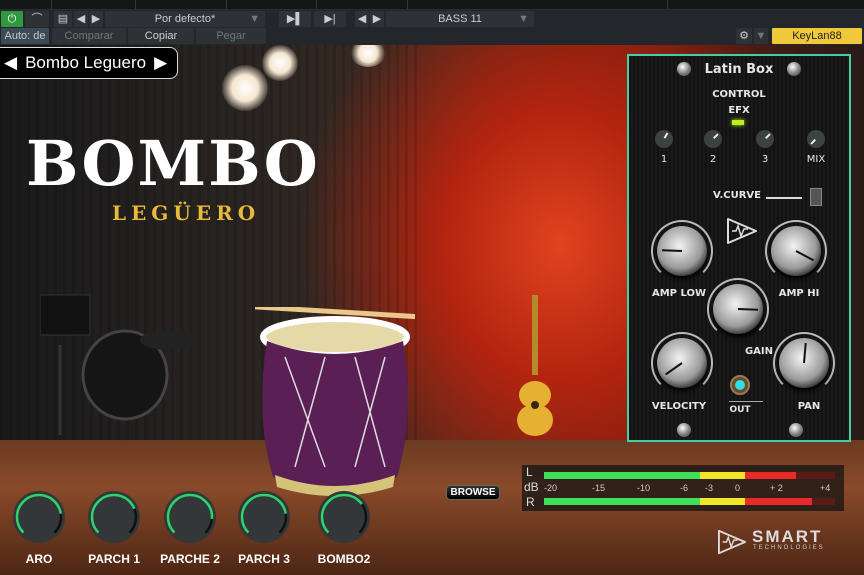  I want to click on preset-prev-icon: ◀, so click(10, 63).